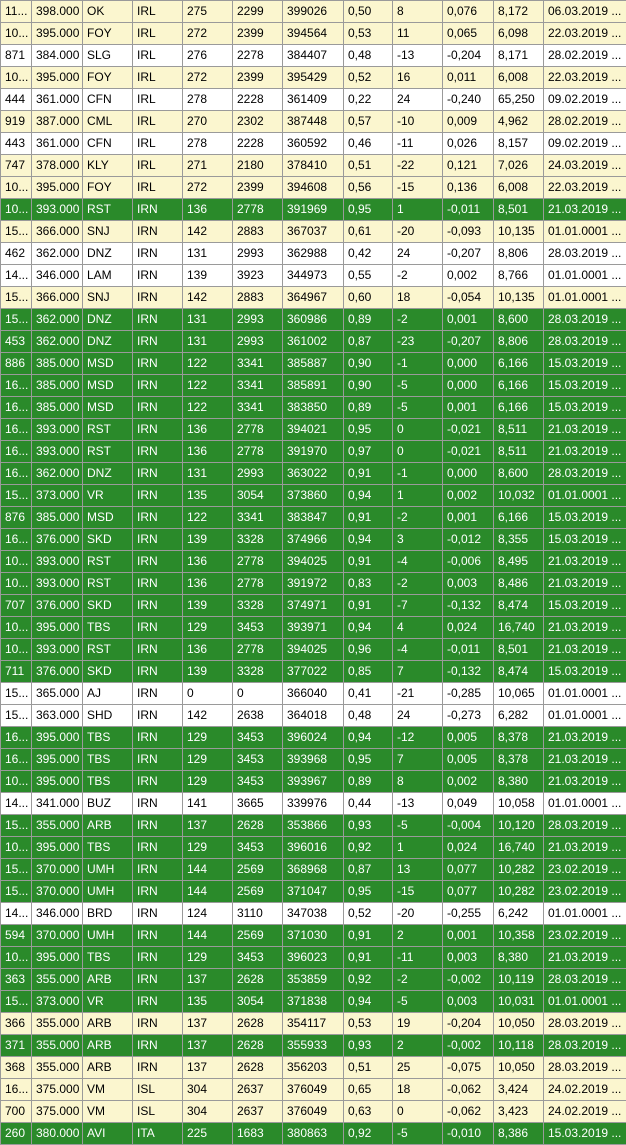 The width and height of the screenshot is (626, 1145). Describe the element at coordinates (368, 298) in the screenshot. I see `ratio-cell: 0,60` at that location.